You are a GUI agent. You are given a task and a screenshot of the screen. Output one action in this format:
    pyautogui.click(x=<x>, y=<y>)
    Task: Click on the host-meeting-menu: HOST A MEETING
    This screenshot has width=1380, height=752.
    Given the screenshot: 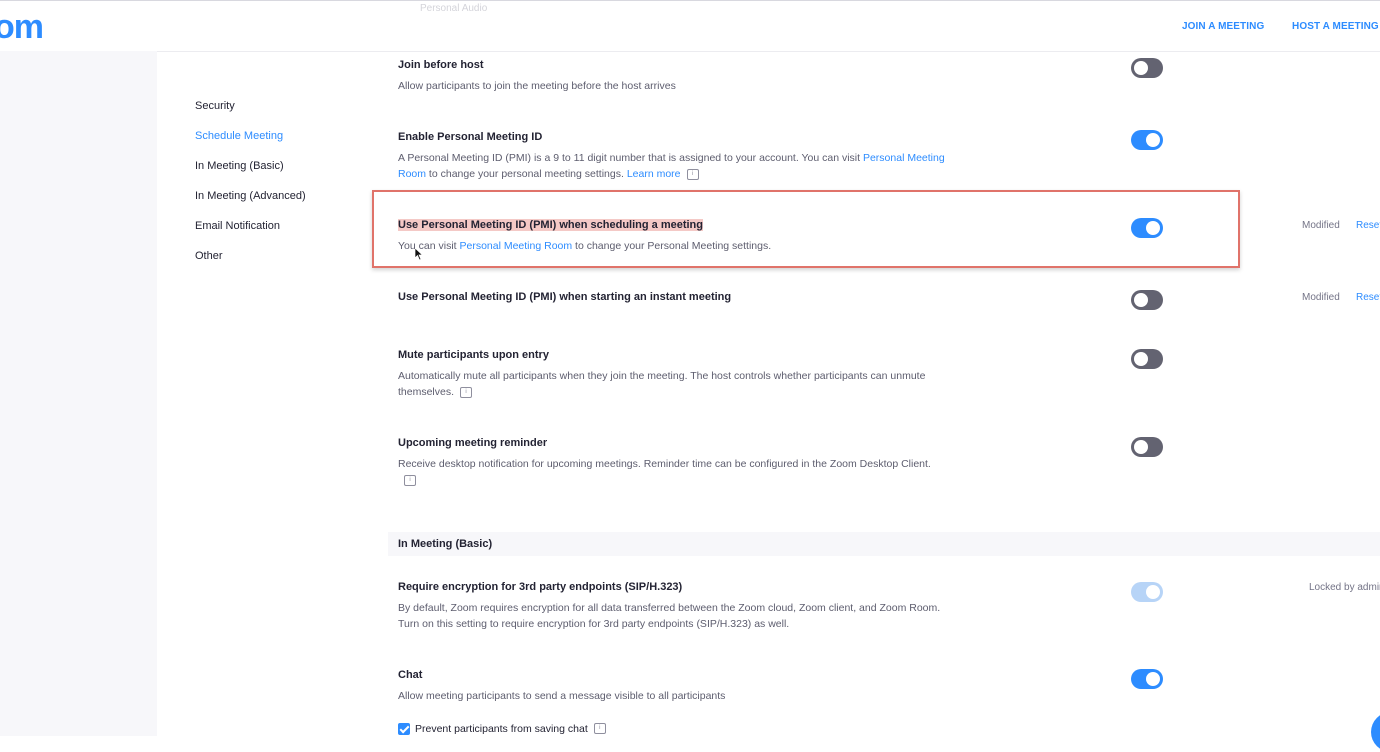 What is the action you would take?
    pyautogui.click(x=1336, y=26)
    